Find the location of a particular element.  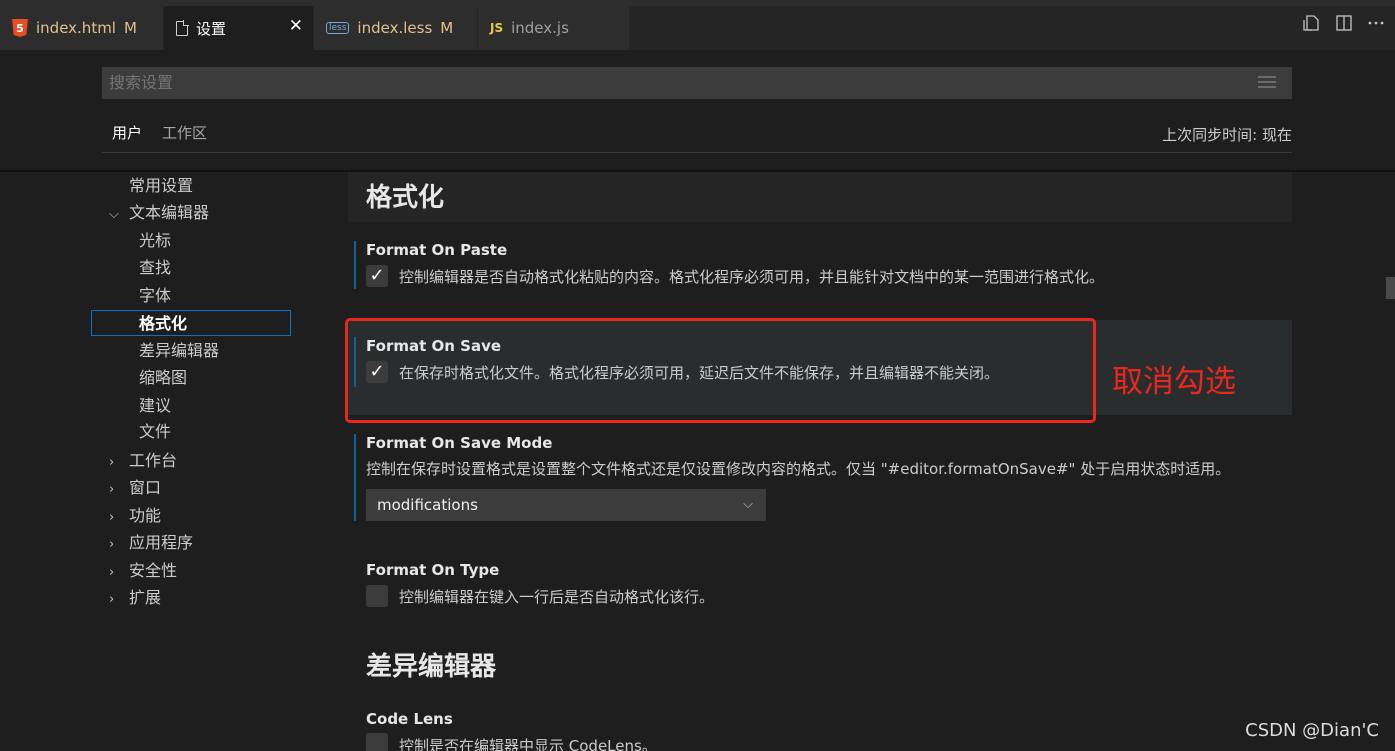

toc-item-find: 查找 is located at coordinates (155, 268).